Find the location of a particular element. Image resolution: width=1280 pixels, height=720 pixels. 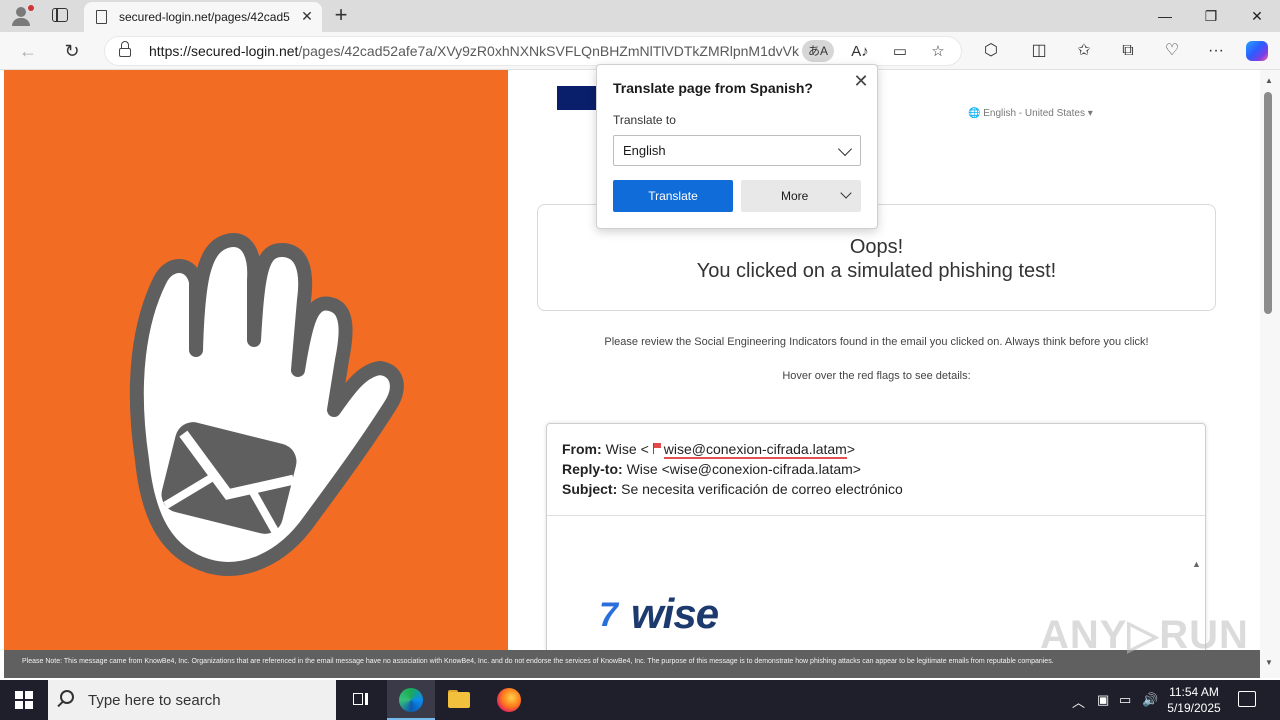

translate-button: Translate is located at coordinates (673, 196).